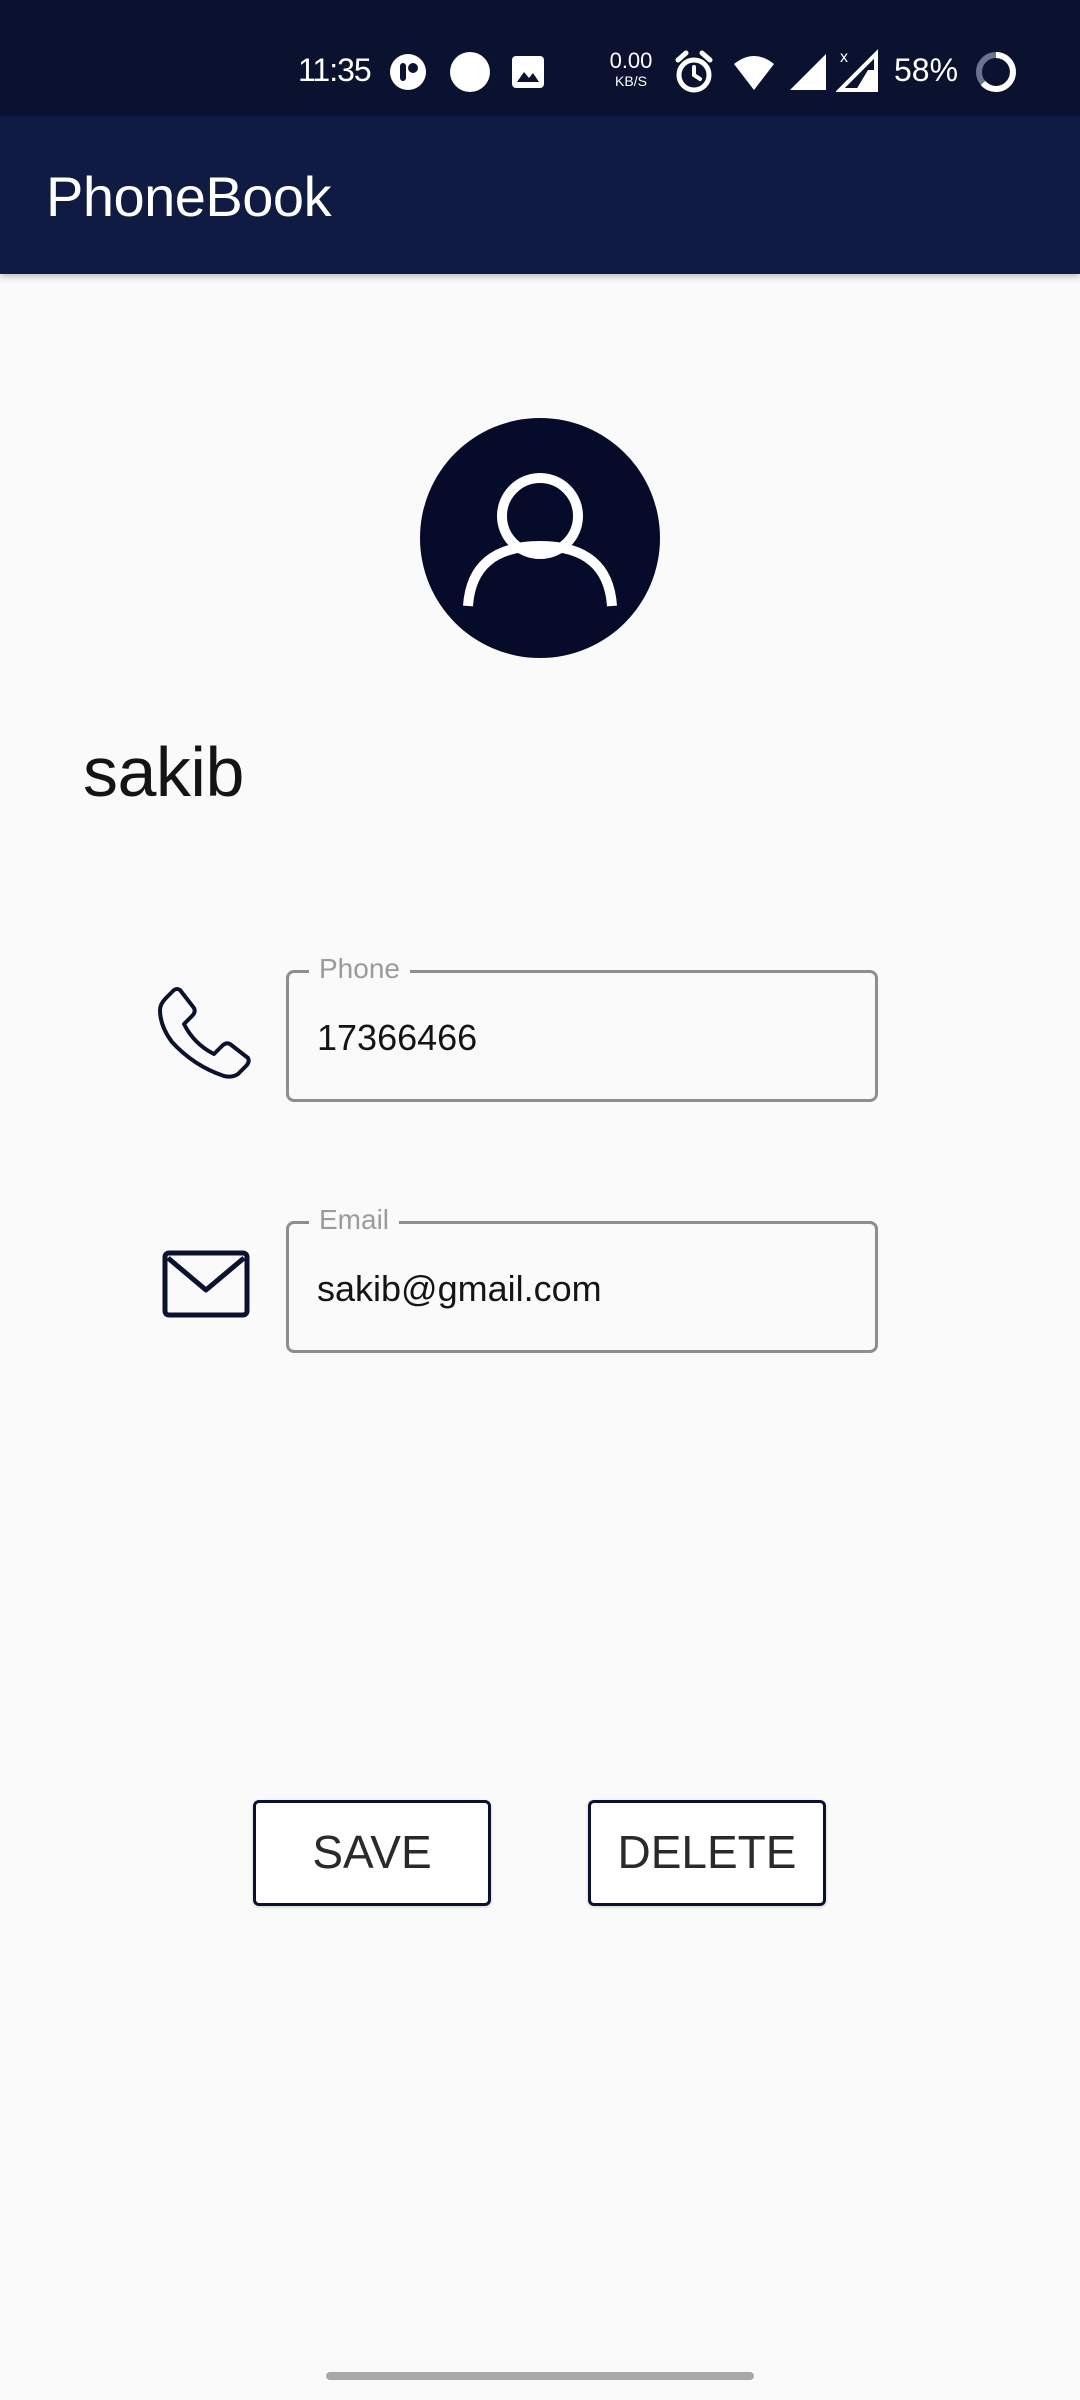  I want to click on app-notification-icon, so click(408, 72).